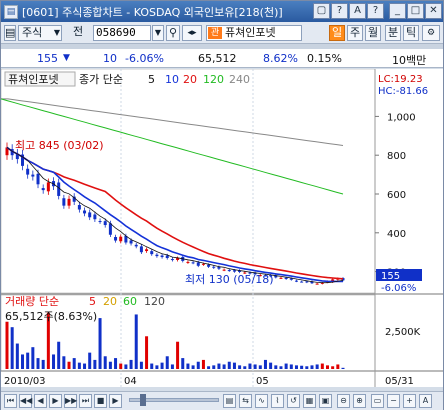 This screenshot has width=444, height=410. I want to click on close-button: ✕, so click(433, 11).